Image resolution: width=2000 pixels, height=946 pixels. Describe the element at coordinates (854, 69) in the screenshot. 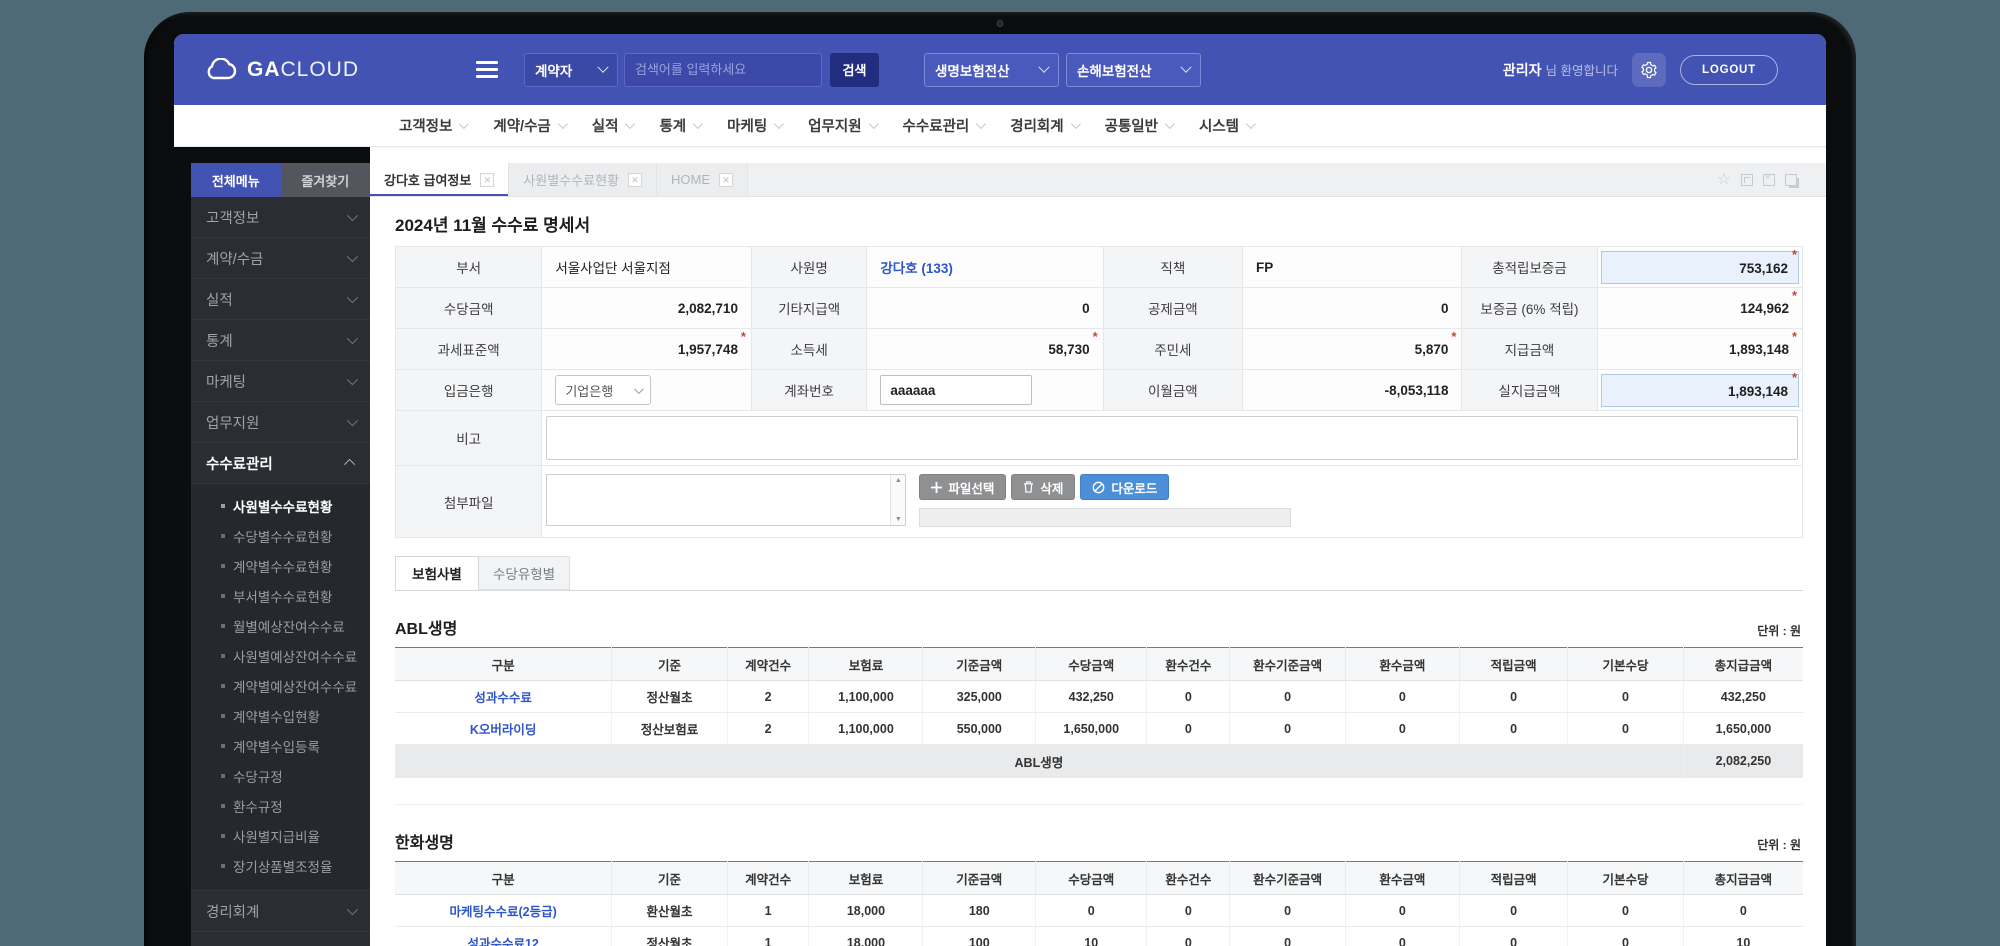

I see `search-button: 검색` at that location.